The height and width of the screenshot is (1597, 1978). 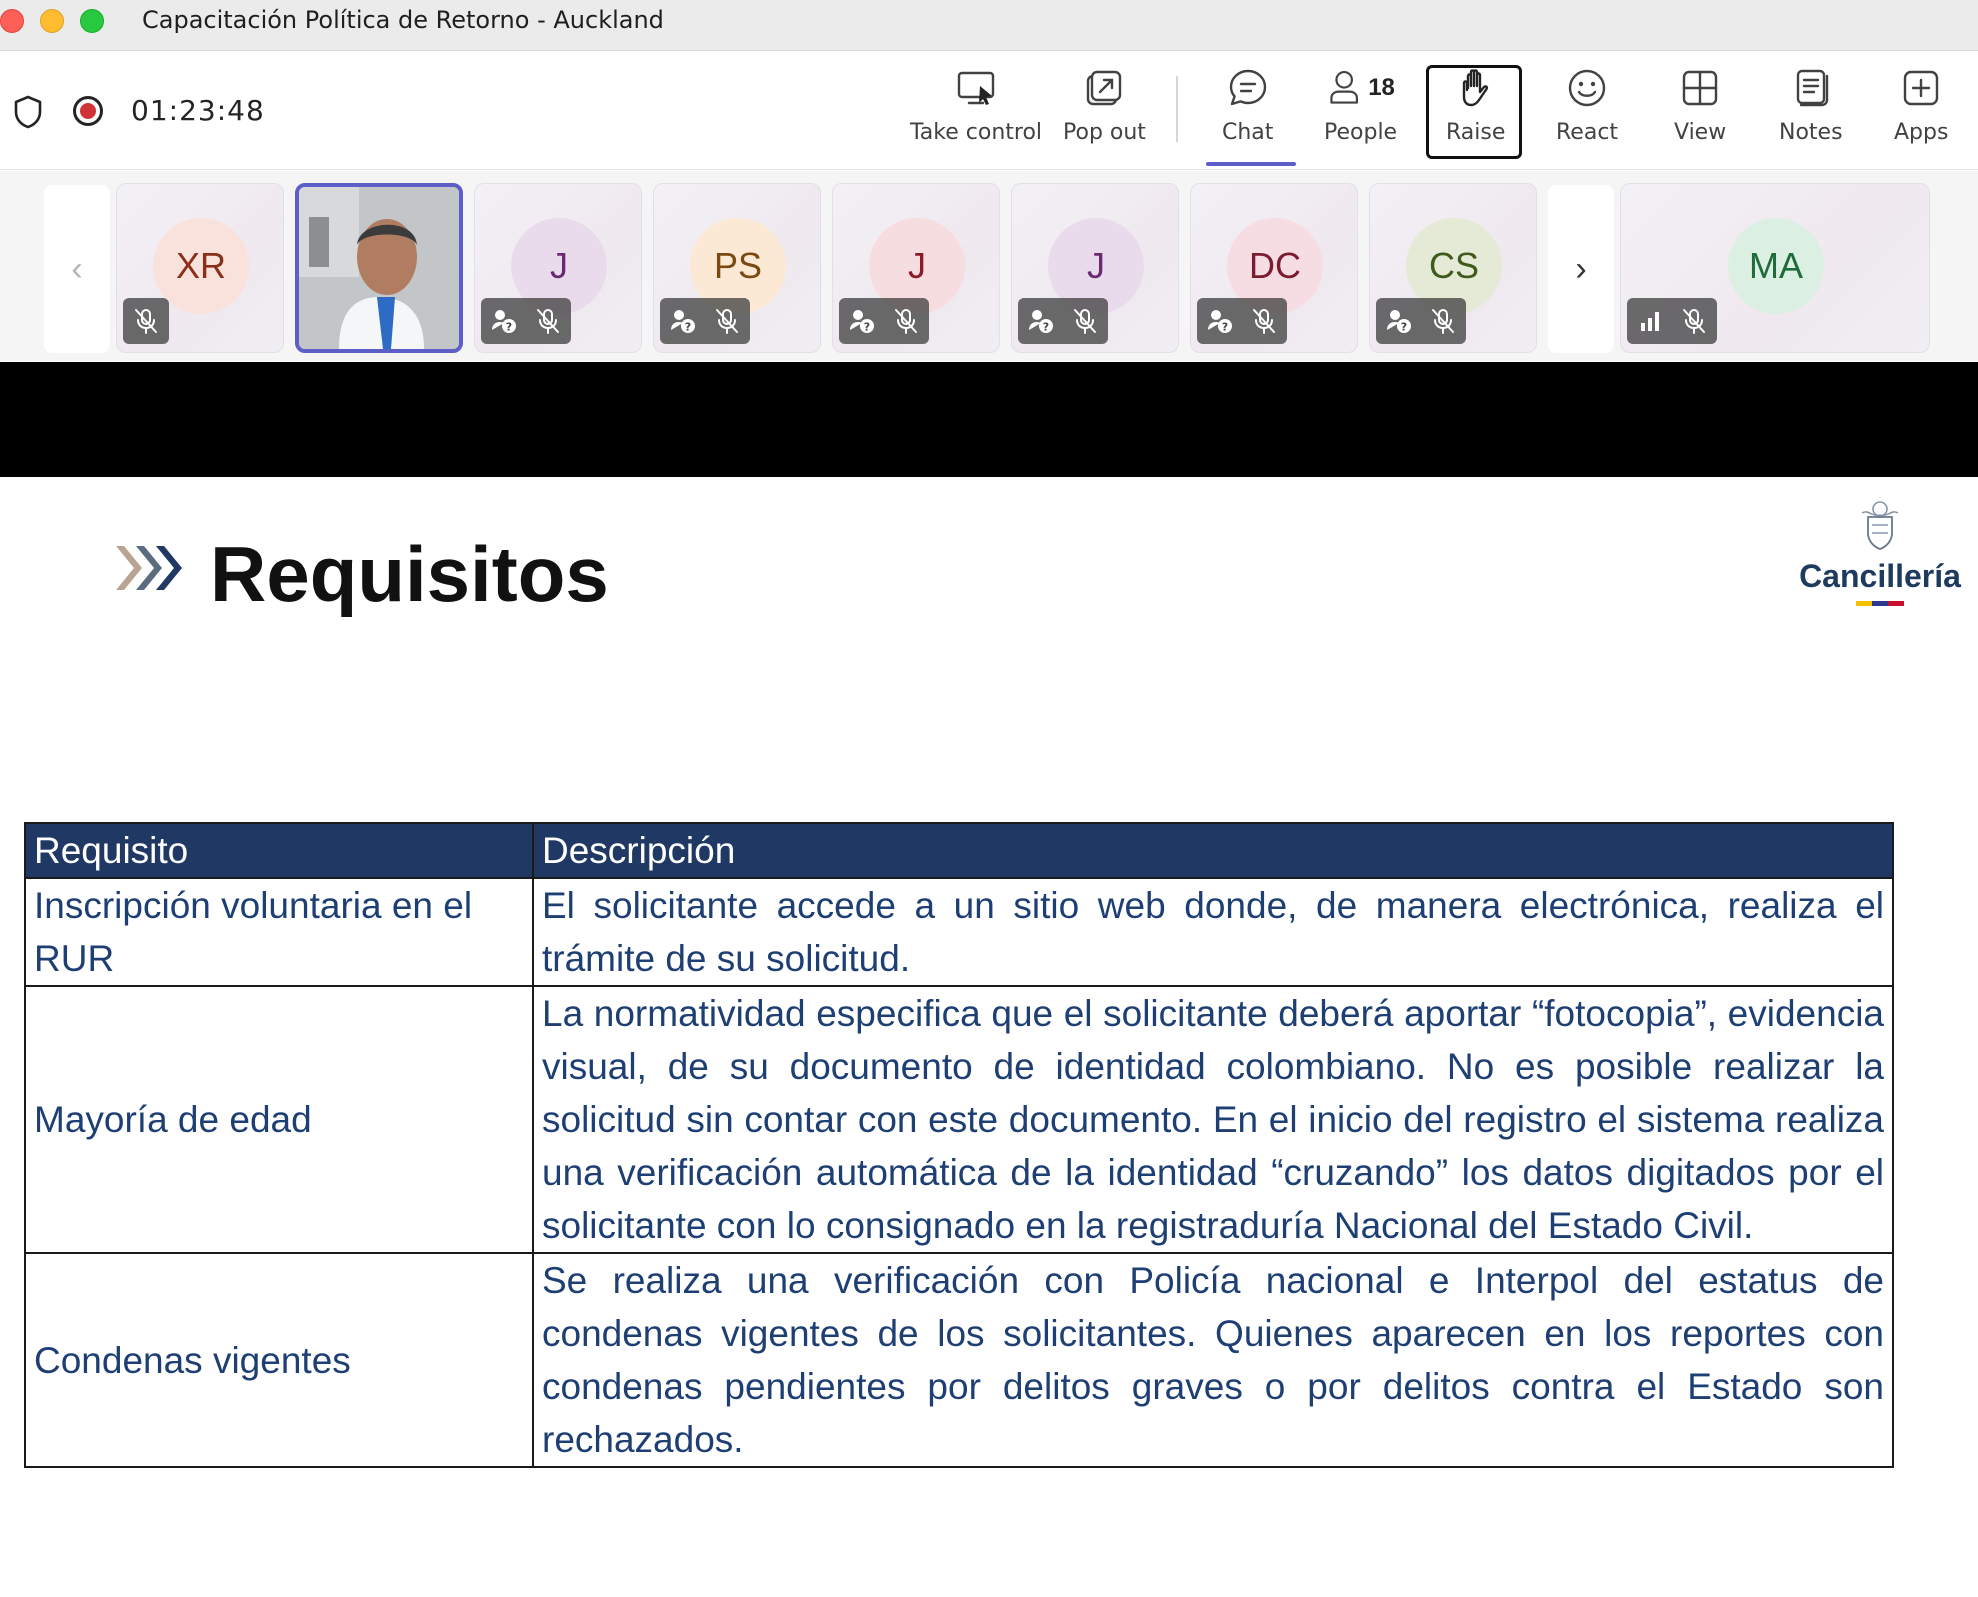 I want to click on participant-avatar: MA, so click(x=1776, y=266).